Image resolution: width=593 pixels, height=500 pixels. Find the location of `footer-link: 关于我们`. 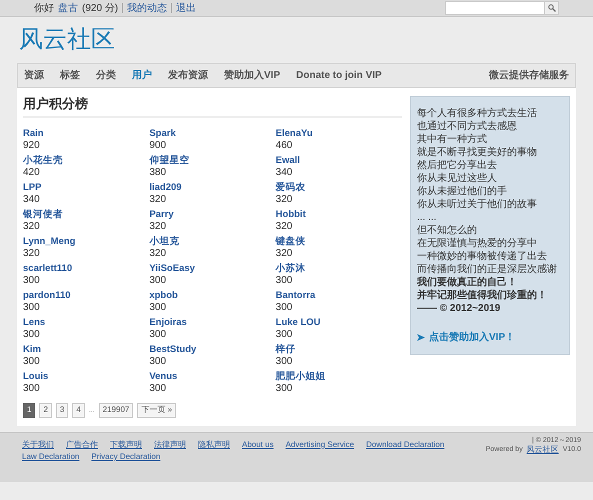

footer-link: 关于我们 is located at coordinates (38, 445).